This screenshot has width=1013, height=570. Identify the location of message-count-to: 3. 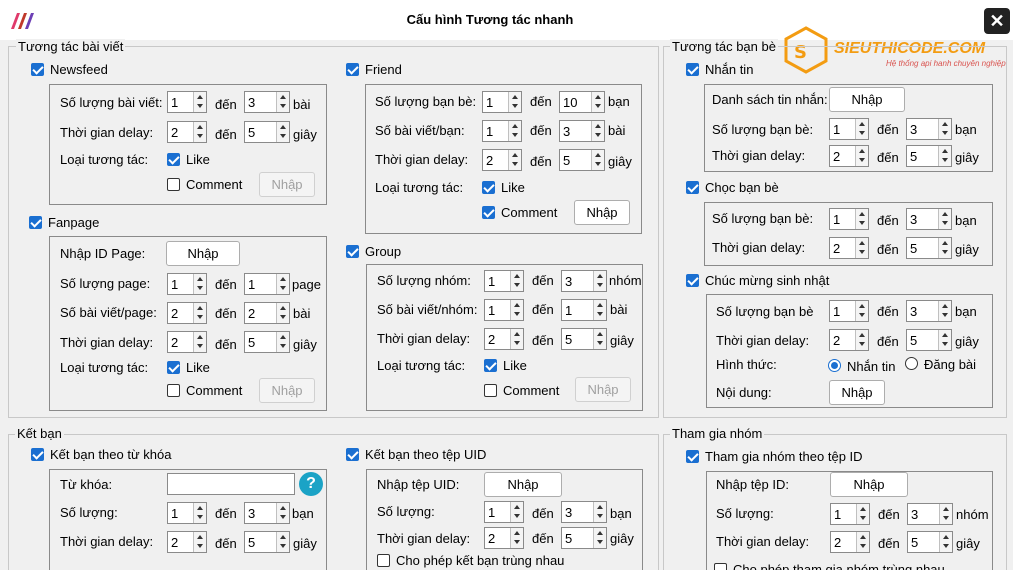
(929, 129).